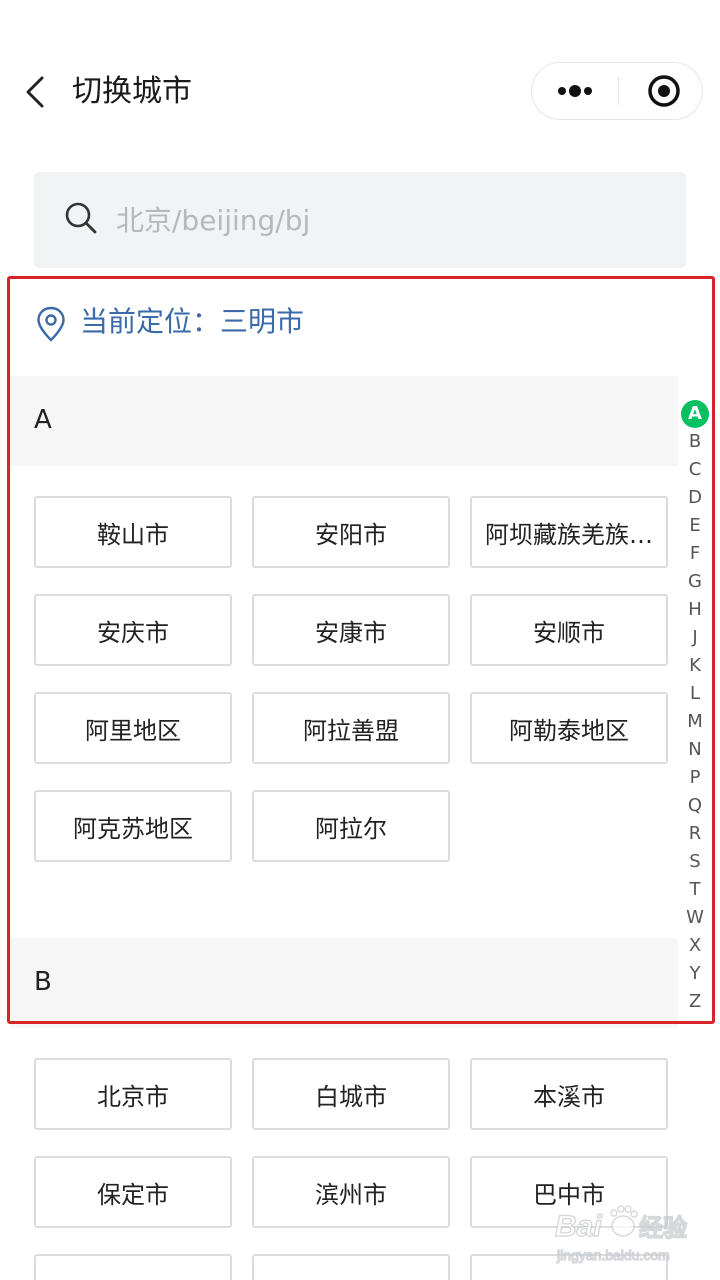 The image size is (720, 1280). What do you see at coordinates (192, 321) in the screenshot?
I see `current-location-text: 当前定位：三明市` at bounding box center [192, 321].